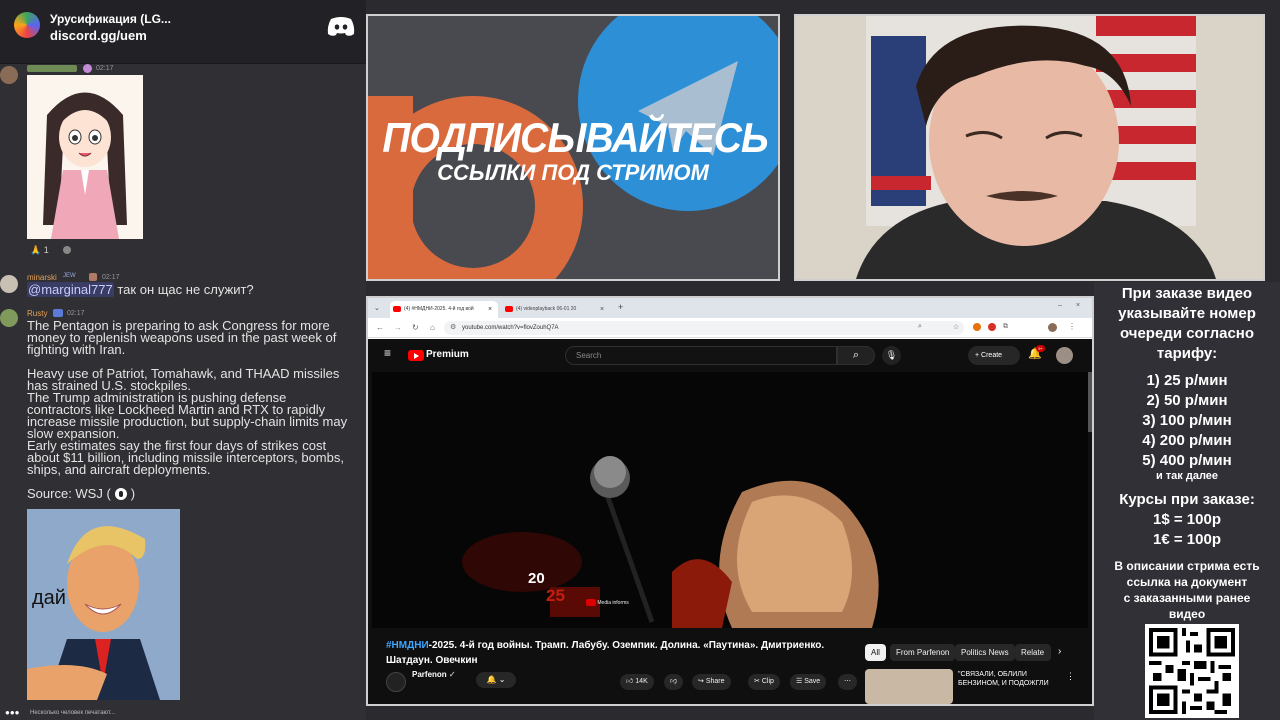  I want to click on extensions-puzzle-icon: ⧉, so click(1005, 327).